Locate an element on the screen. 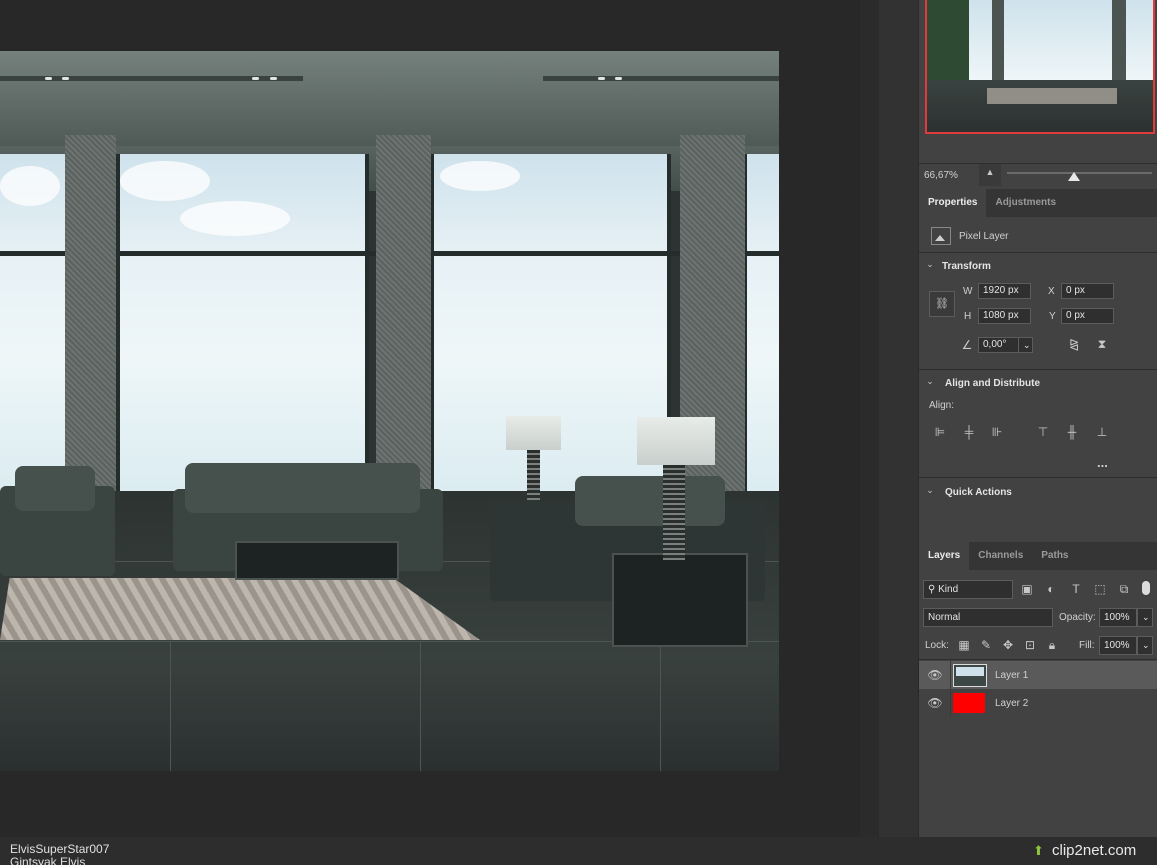  filter-pixel-layers-icon: ▣ is located at coordinates (1027, 589).